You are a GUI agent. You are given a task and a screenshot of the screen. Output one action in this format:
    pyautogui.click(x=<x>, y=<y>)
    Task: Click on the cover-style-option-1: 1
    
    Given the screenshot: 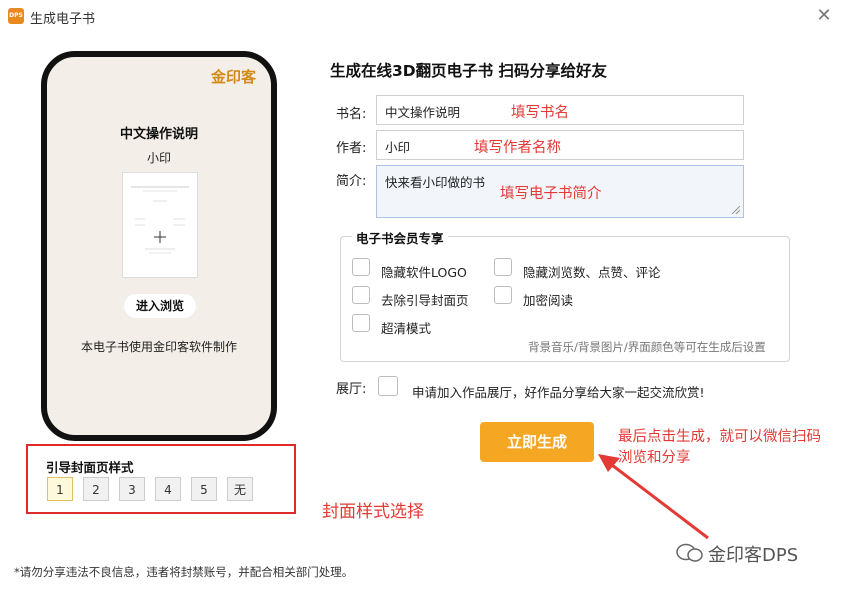 What is the action you would take?
    pyautogui.click(x=60, y=489)
    